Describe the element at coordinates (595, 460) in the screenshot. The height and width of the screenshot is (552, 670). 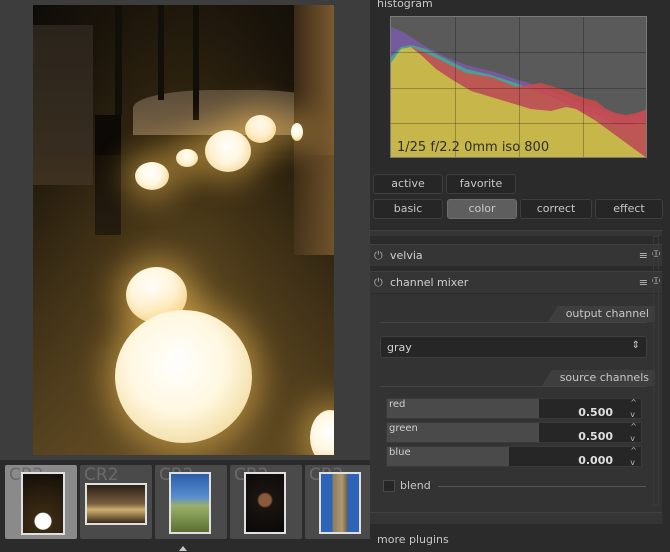
I see `slider-value: 0.000` at that location.